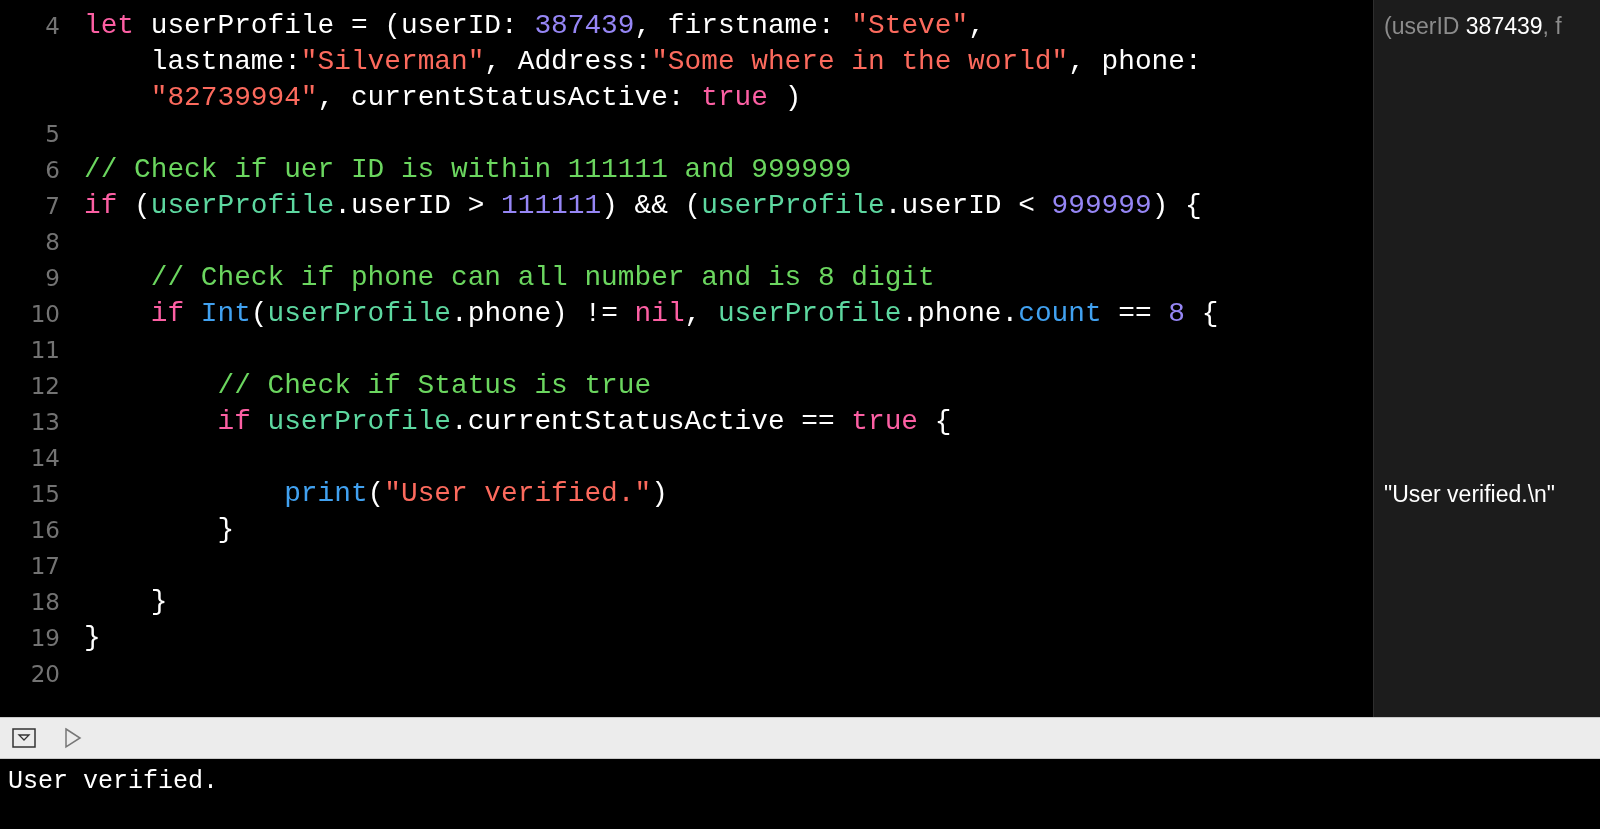  Describe the element at coordinates (1469, 494) in the screenshot. I see `result-value: "User verified.\n"` at that location.